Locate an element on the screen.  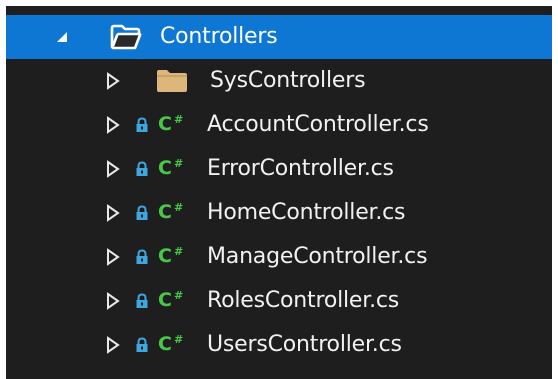
tree-item-label: AccountController.cs is located at coordinates (318, 124).